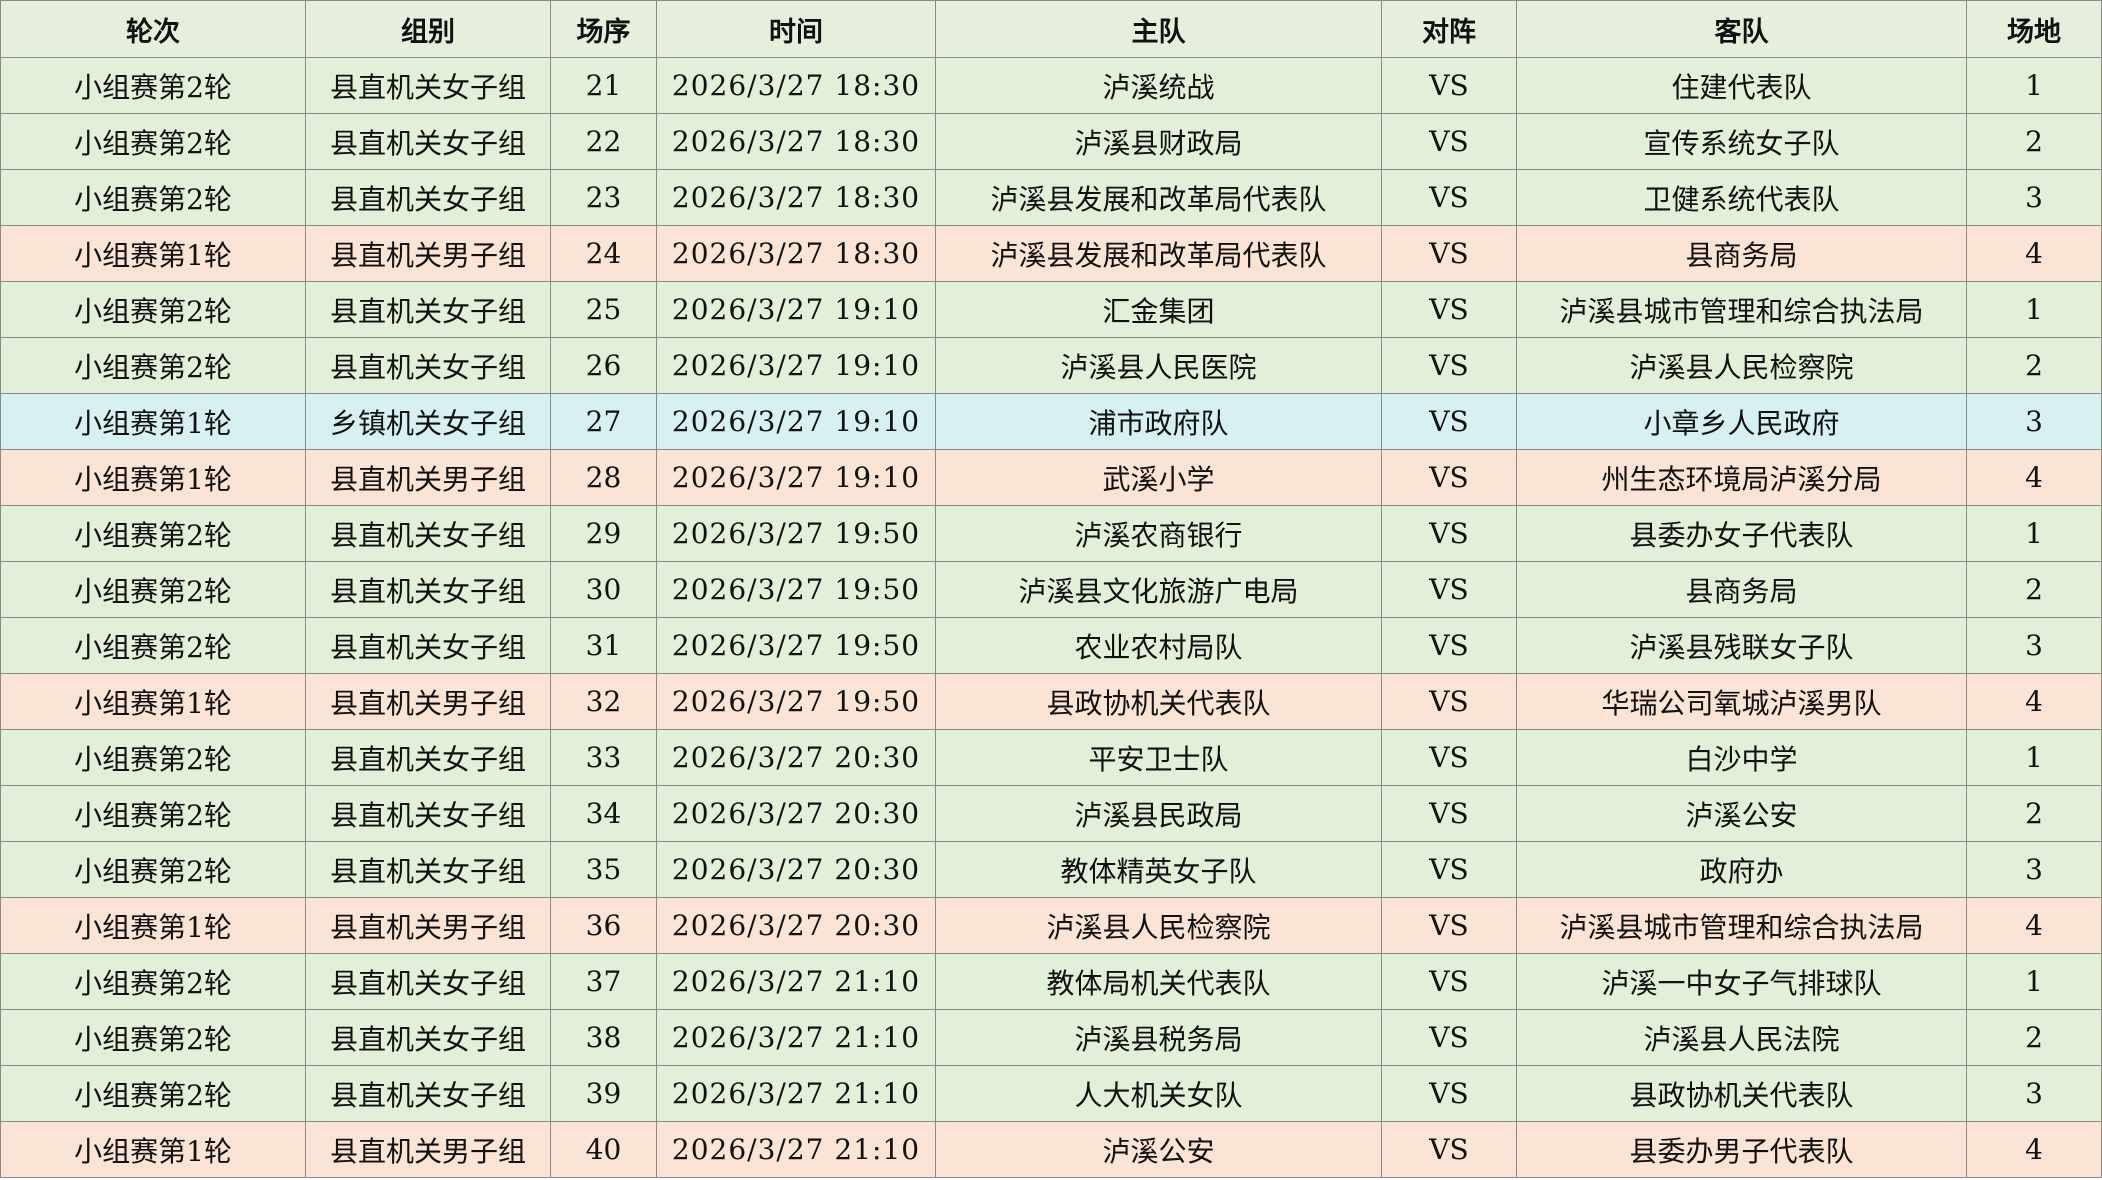 This screenshot has height=1180, width=2102. I want to click on home-team-cell: 泸溪农商银行, so click(1158, 533).